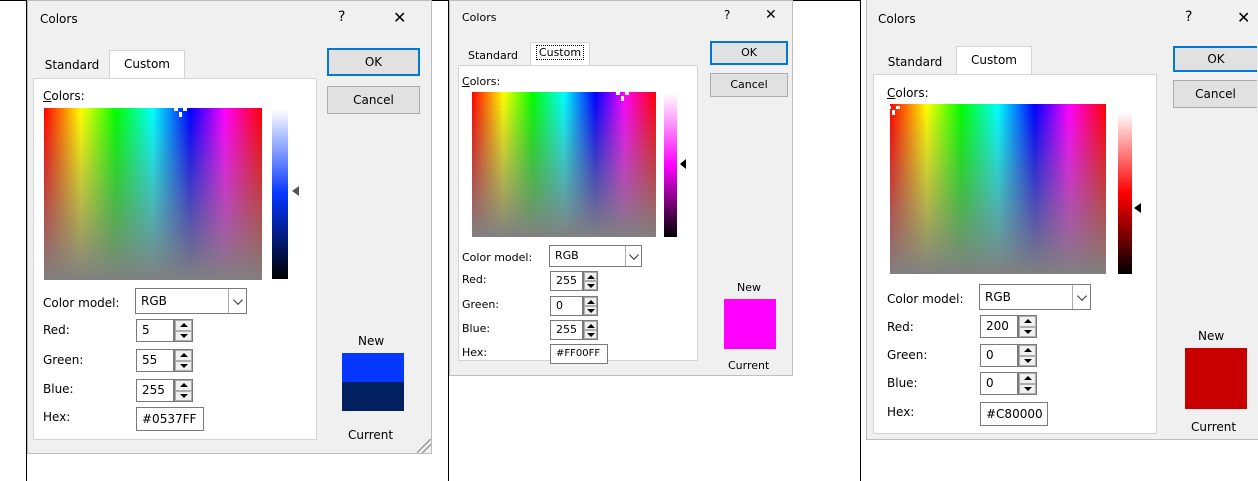 The image size is (1258, 481). Describe the element at coordinates (170, 419) in the screenshot. I see `hex-input: #0537FF` at that location.